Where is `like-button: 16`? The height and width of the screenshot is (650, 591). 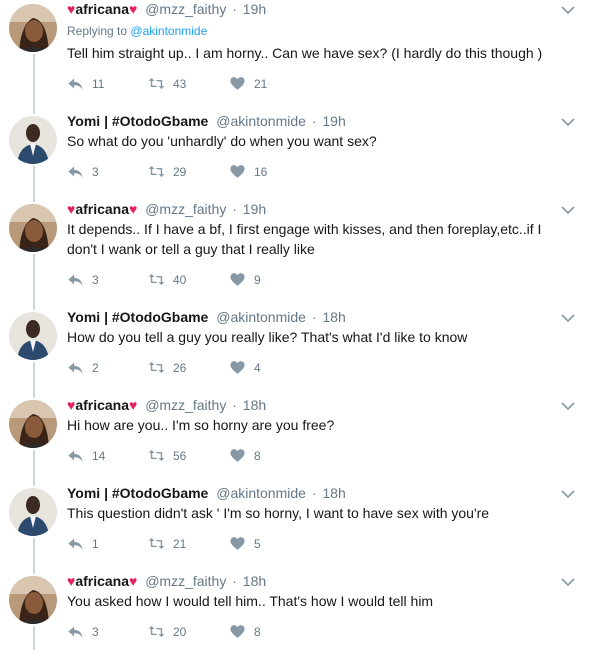
like-button: 16 is located at coordinates (269, 171).